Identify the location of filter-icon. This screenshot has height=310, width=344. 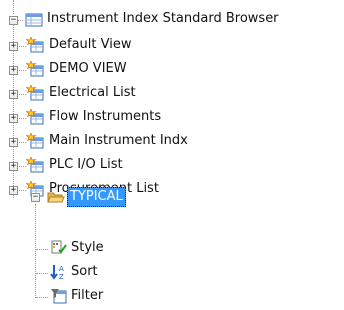
(59, 296).